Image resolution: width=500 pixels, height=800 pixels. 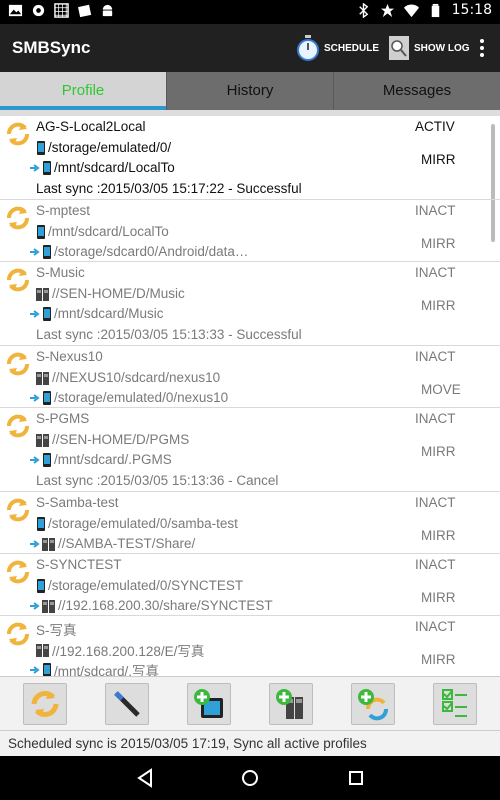 What do you see at coordinates (291, 704) in the screenshot?
I see `add-remote-profile-button` at bounding box center [291, 704].